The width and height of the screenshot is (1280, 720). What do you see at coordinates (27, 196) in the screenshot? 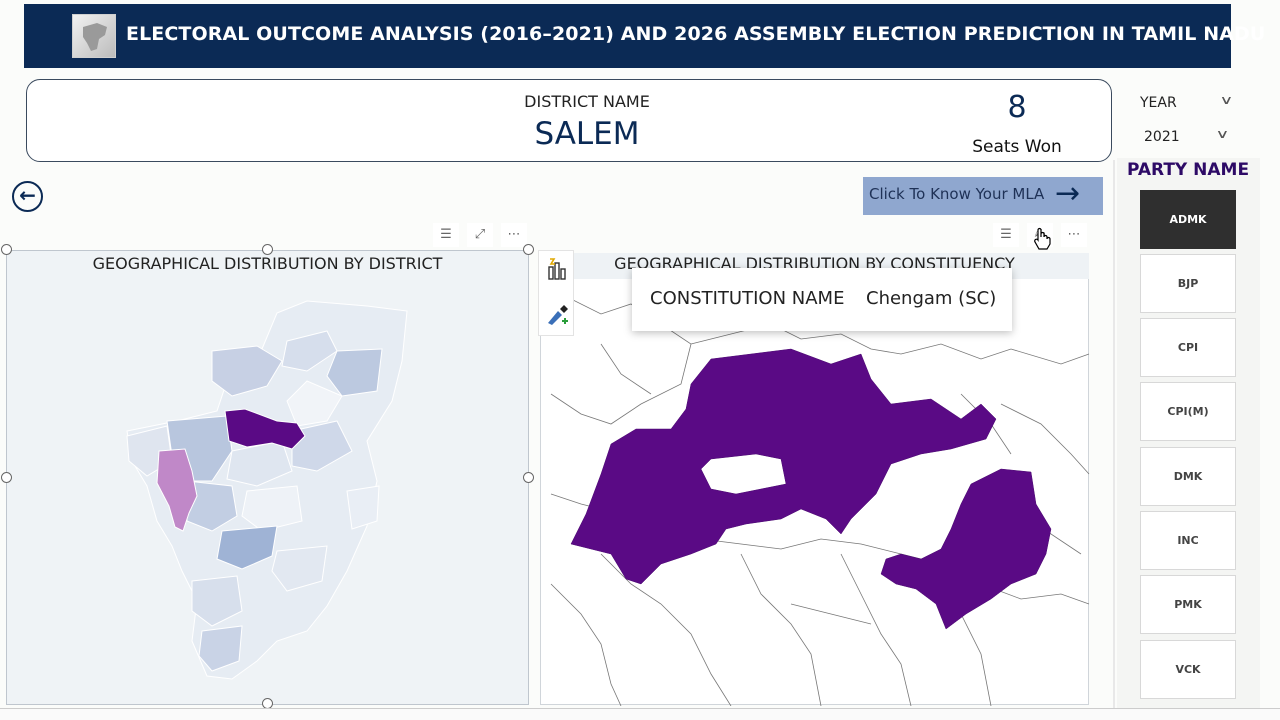
I see `back-arrow-icon: ←` at bounding box center [27, 196].